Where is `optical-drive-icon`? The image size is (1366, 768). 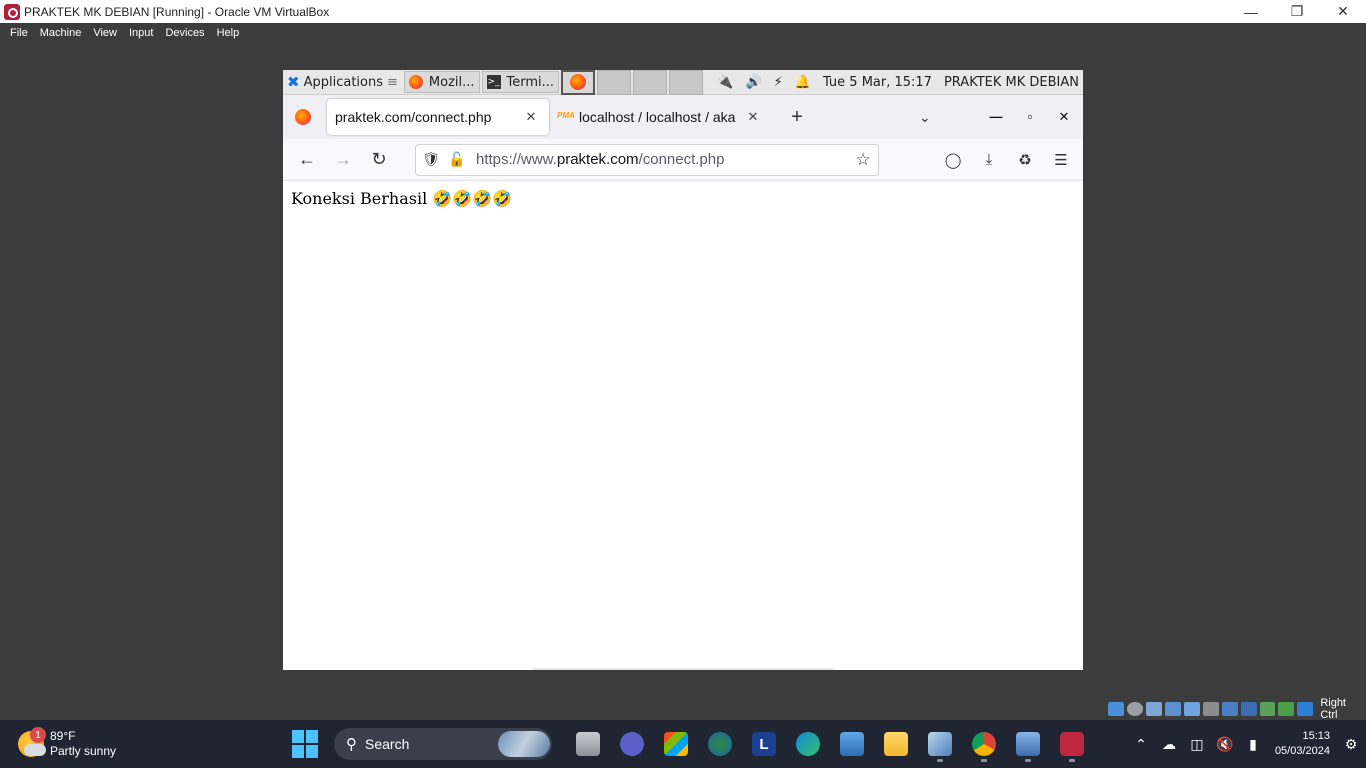 optical-drive-icon is located at coordinates (1134, 709).